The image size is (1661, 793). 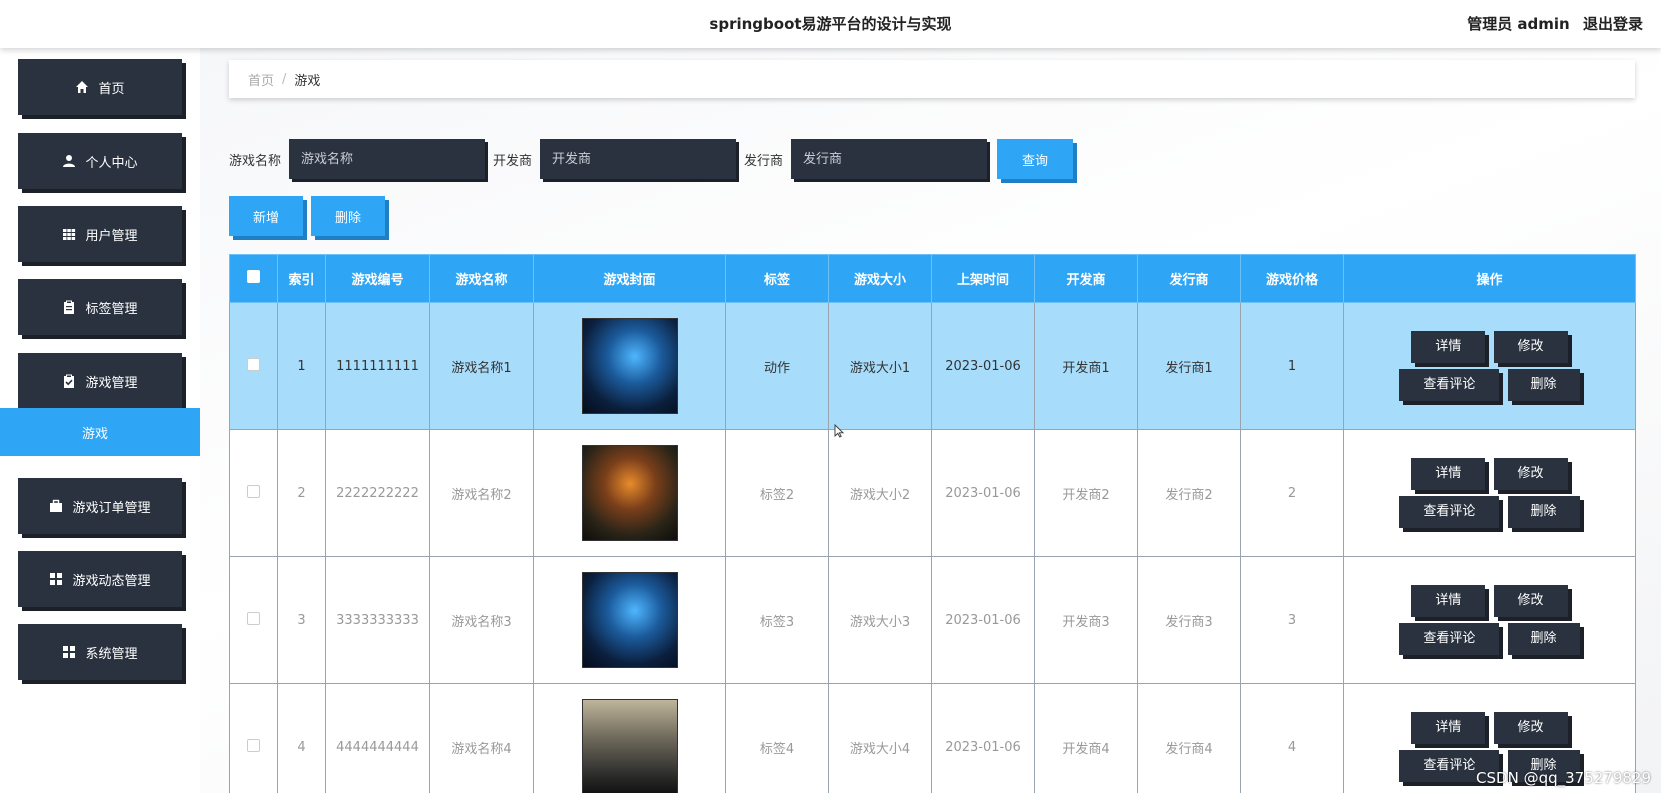 I want to click on home-icon, so click(x=82, y=87).